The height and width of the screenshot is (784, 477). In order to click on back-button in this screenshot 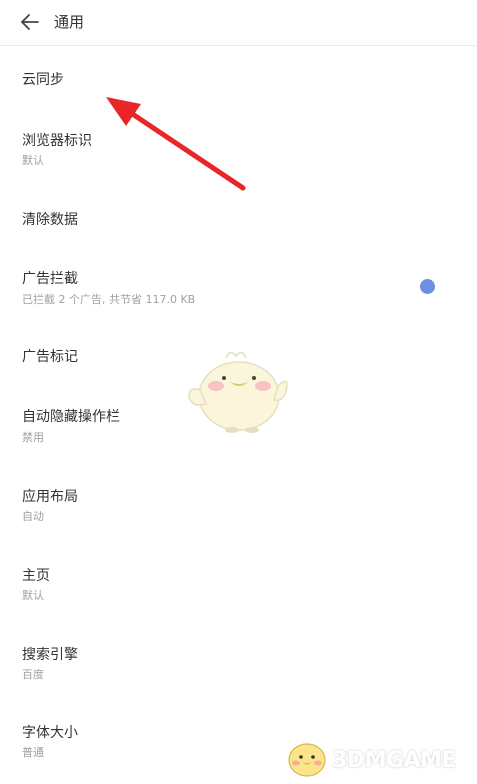, I will do `click(31, 22)`.